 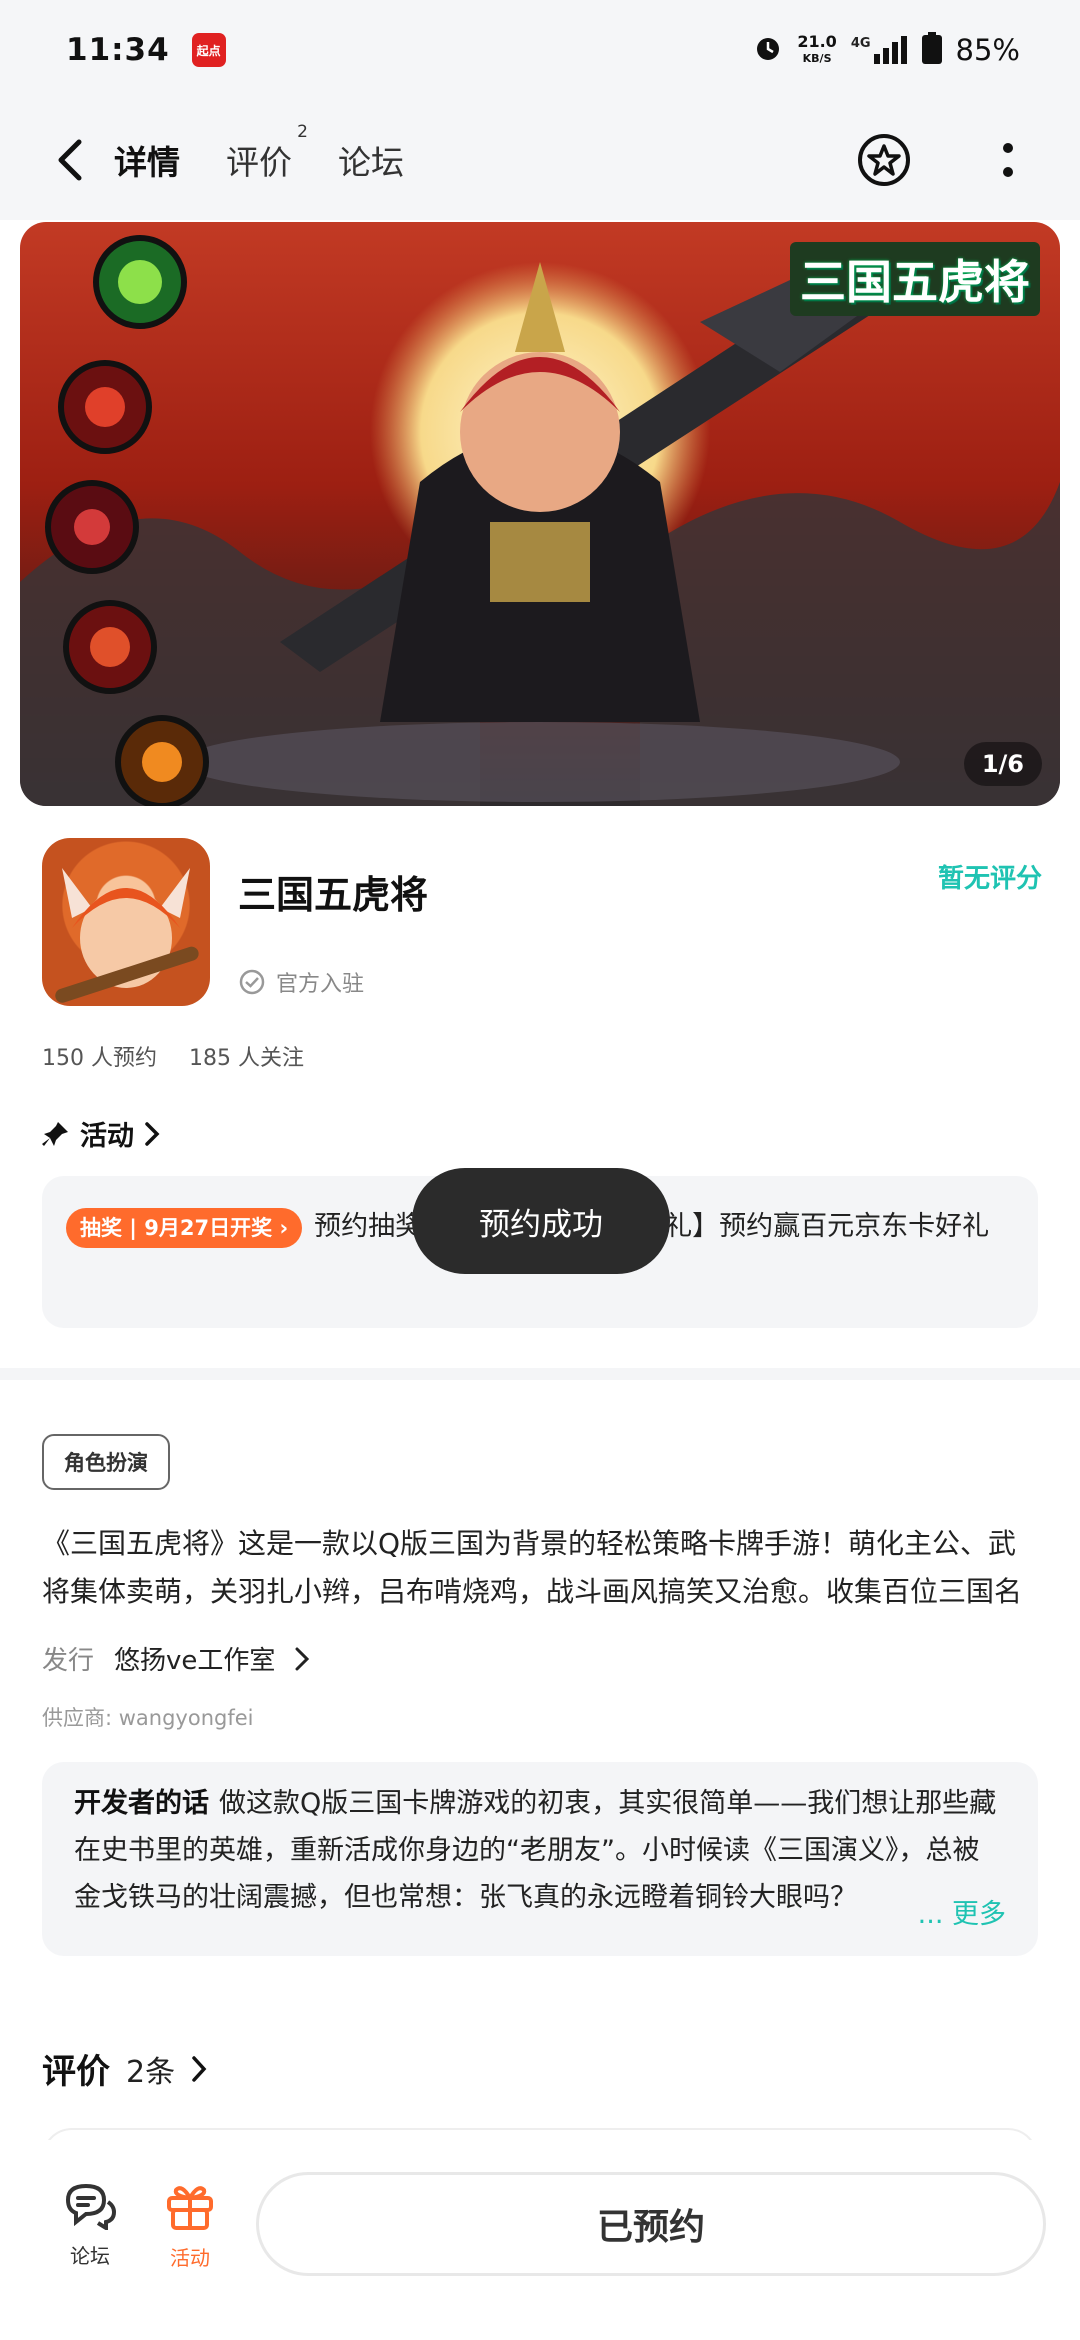 What do you see at coordinates (931, 50) in the screenshot?
I see `battery-icon` at bounding box center [931, 50].